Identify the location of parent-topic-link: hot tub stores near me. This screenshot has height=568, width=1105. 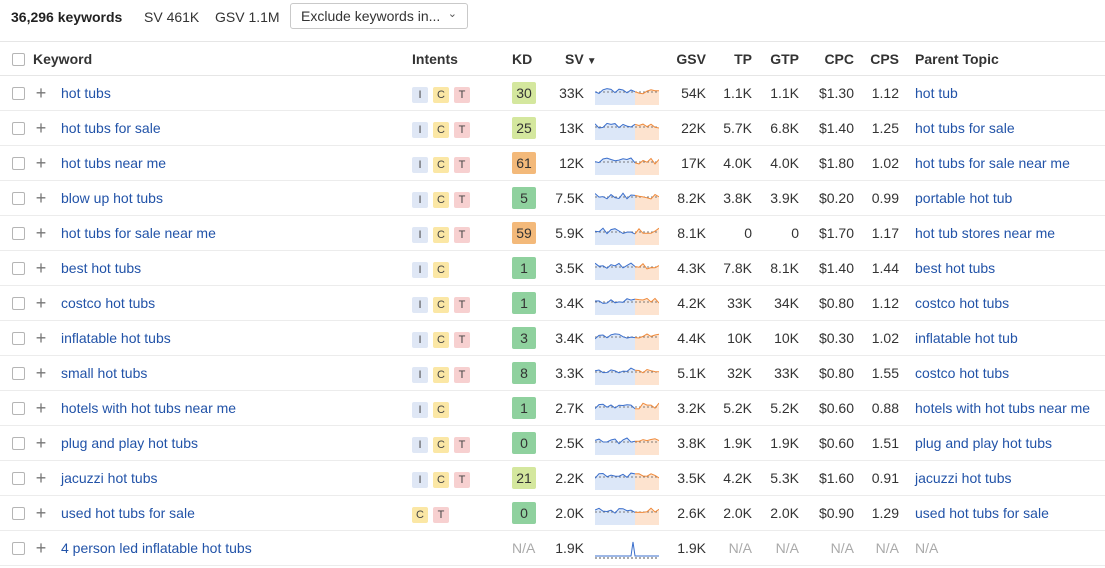
(985, 233).